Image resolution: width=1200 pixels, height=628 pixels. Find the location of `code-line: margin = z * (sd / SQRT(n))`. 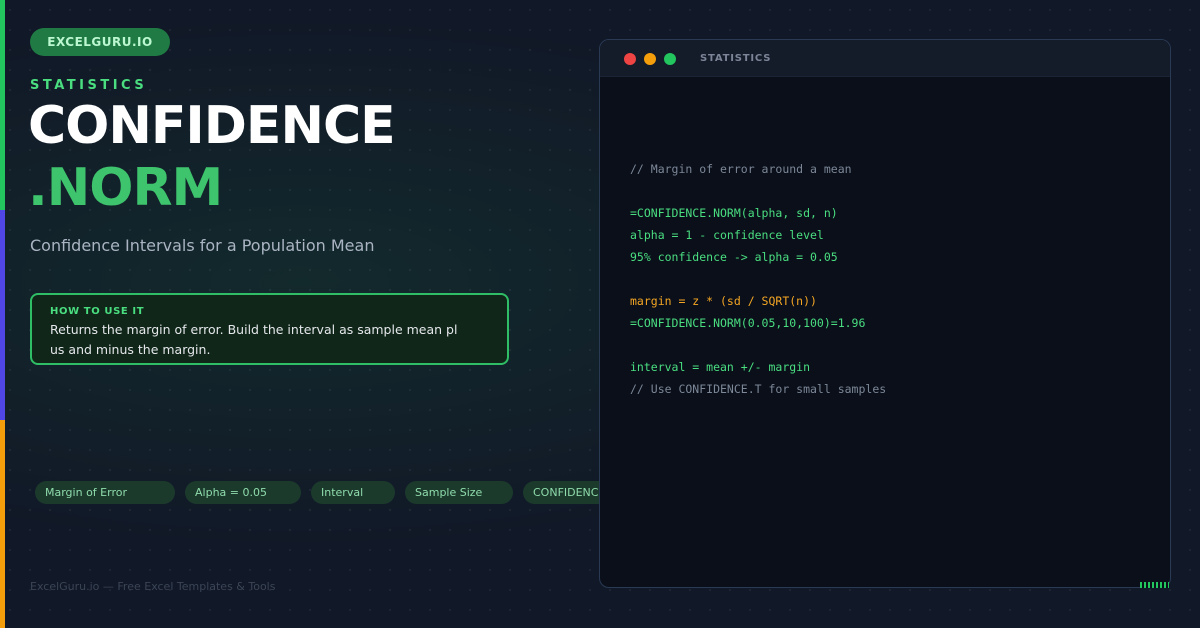

code-line: margin = z * (sd / SQRT(n)) is located at coordinates (723, 301).